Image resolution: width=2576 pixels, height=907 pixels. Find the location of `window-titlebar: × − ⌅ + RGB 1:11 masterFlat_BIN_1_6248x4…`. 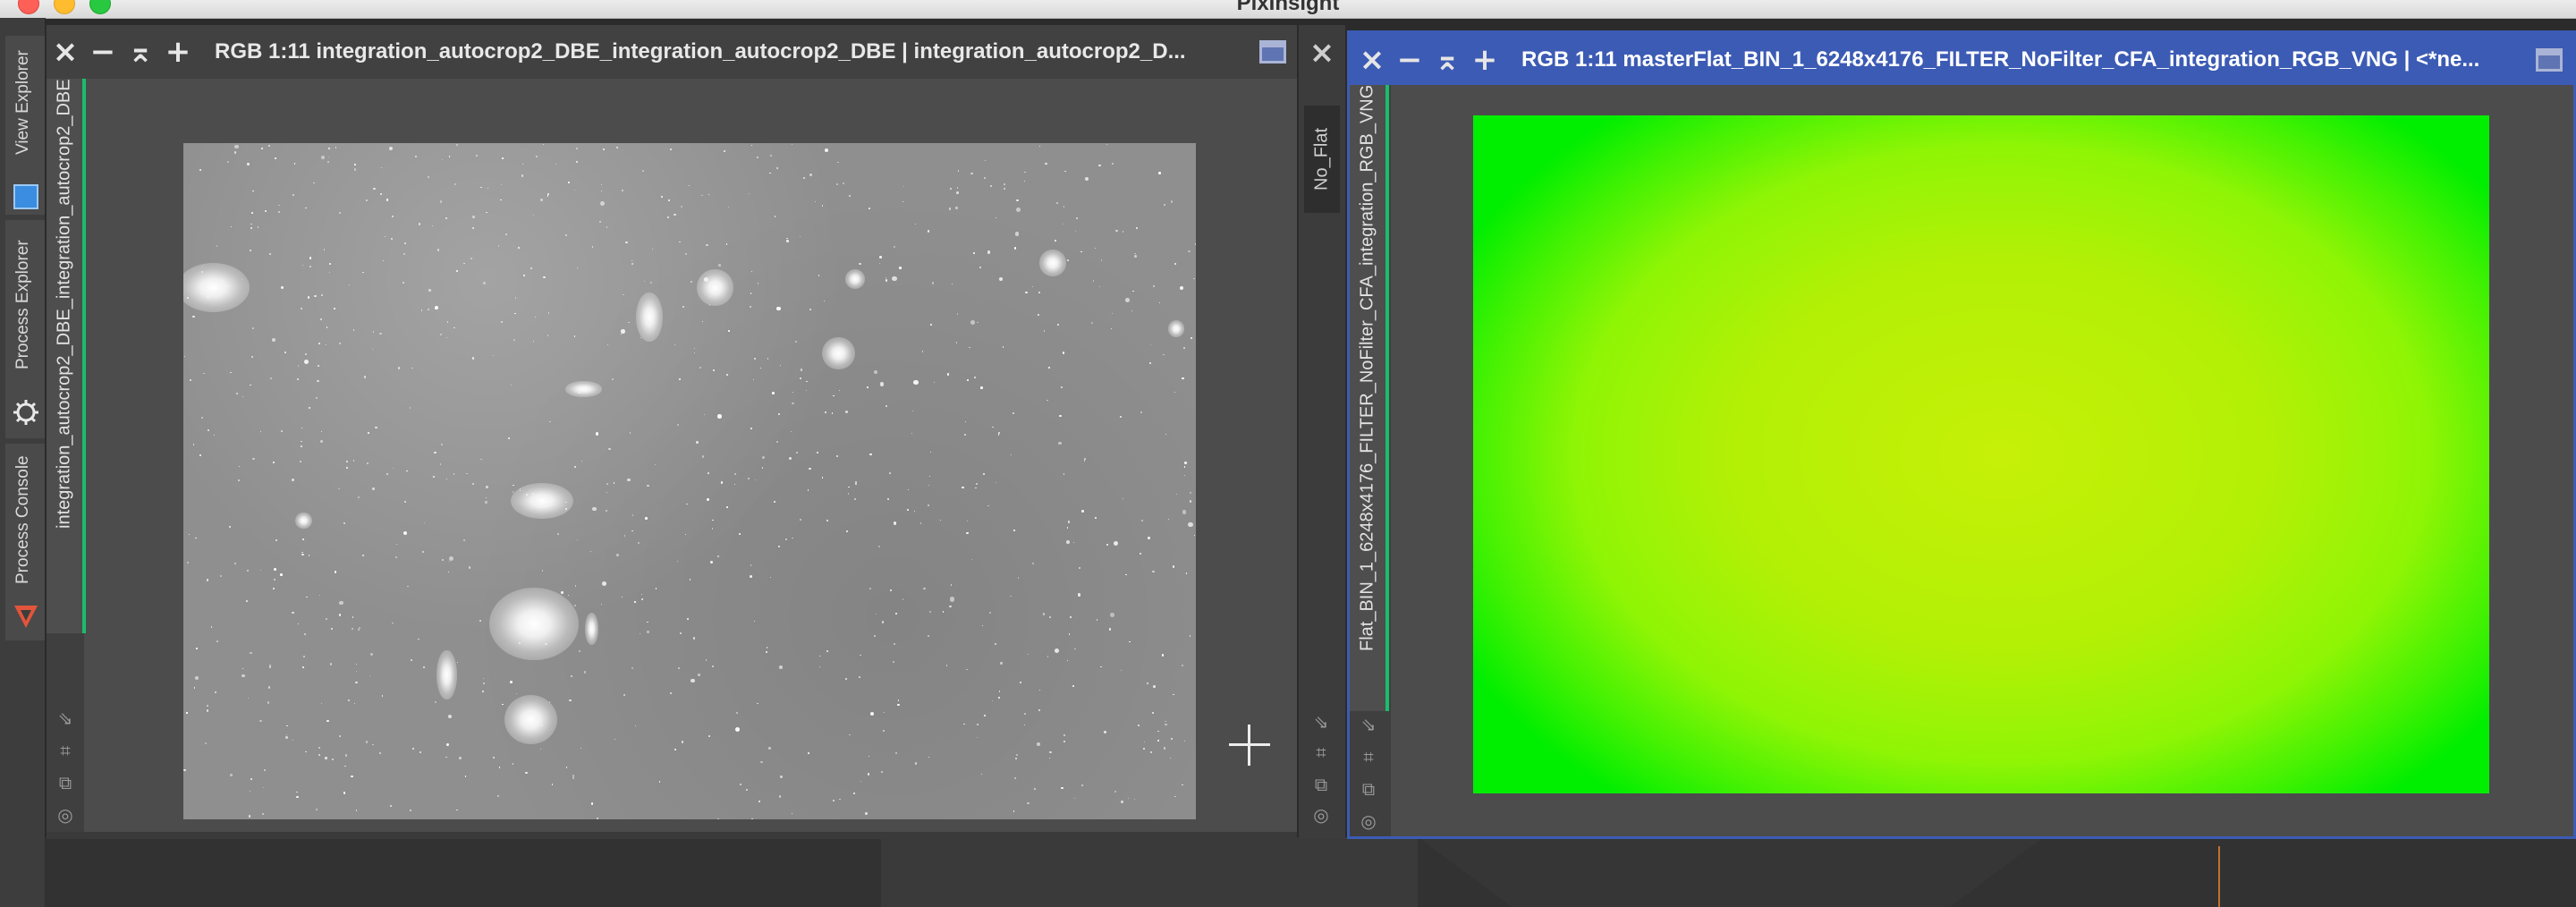

window-titlebar: × − ⌅ + RGB 1:11 masterFlat_BIN_1_6248x4… is located at coordinates (1961, 60).